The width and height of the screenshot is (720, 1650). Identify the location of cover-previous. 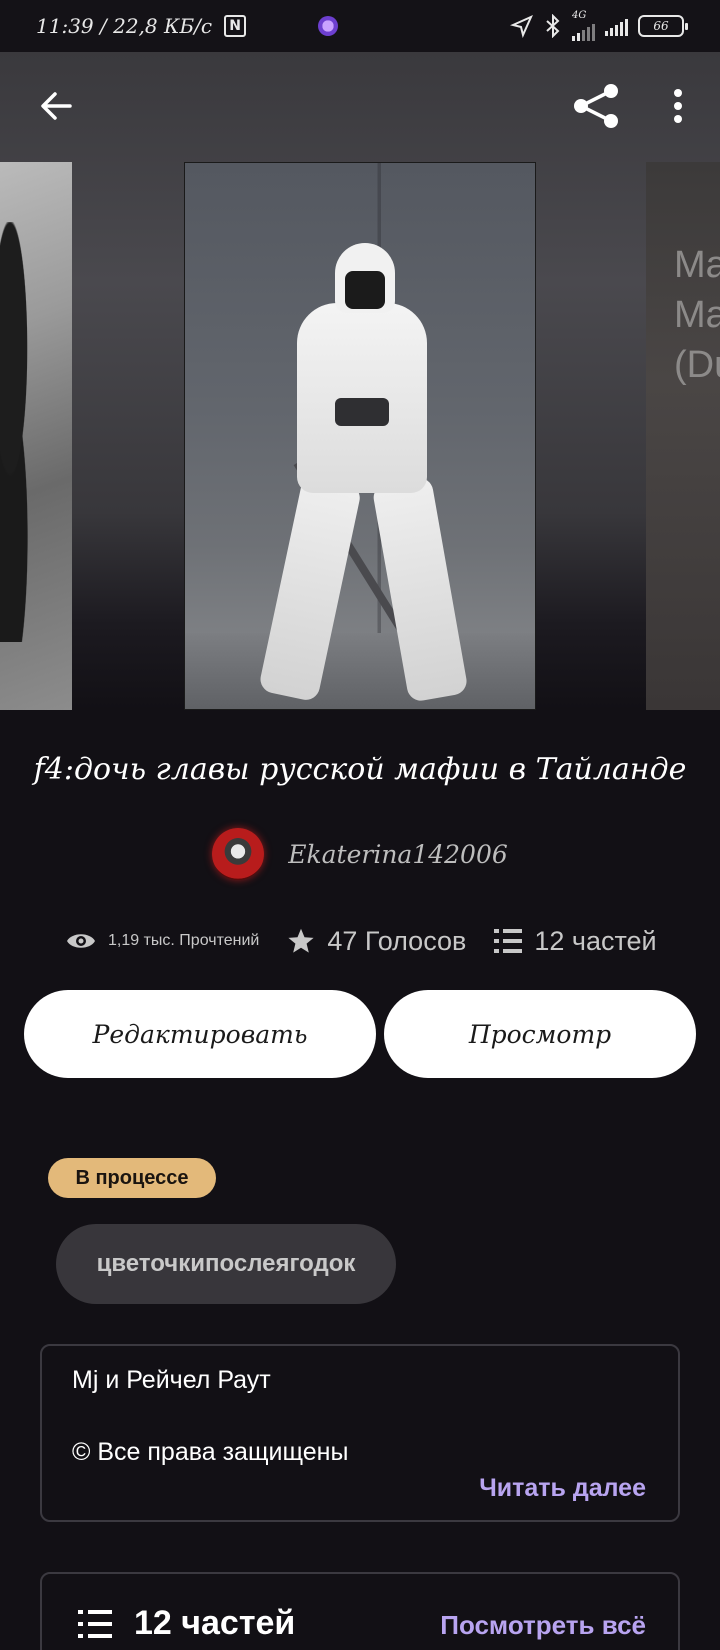
(36, 436).